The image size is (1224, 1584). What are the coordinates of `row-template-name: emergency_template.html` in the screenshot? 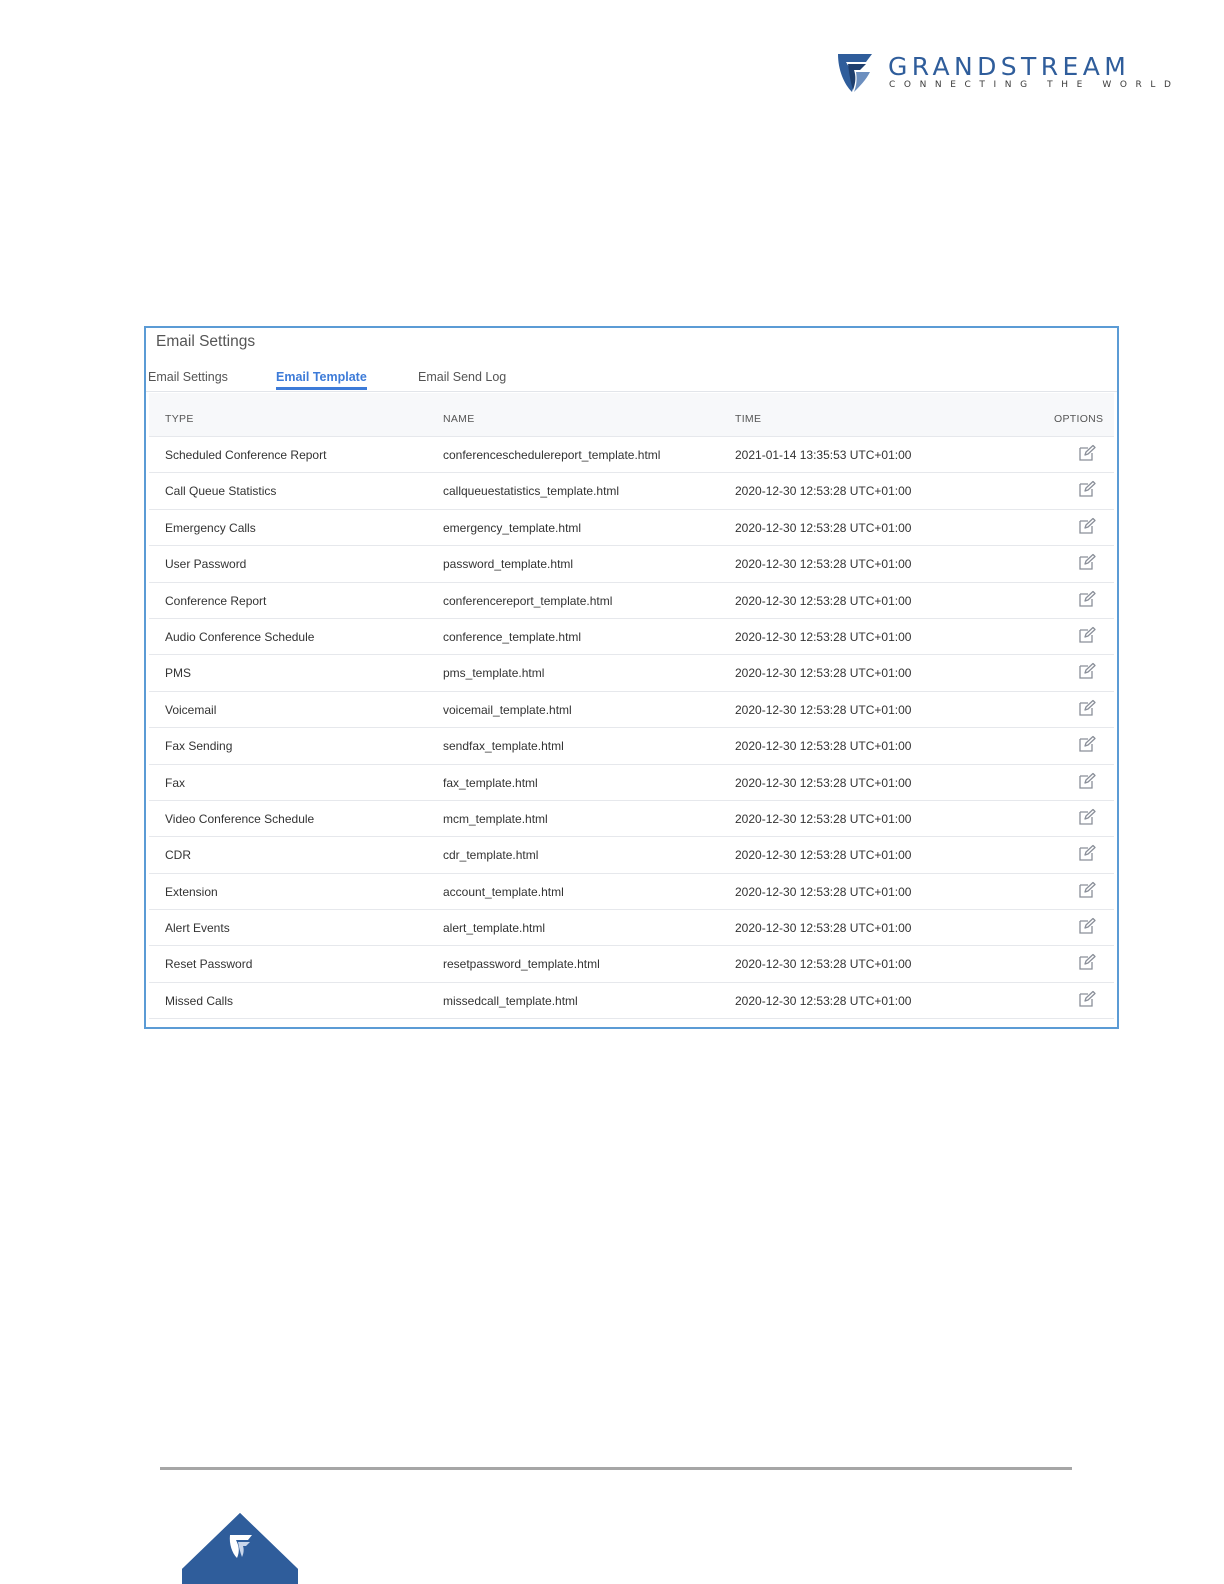 It's located at (512, 527).